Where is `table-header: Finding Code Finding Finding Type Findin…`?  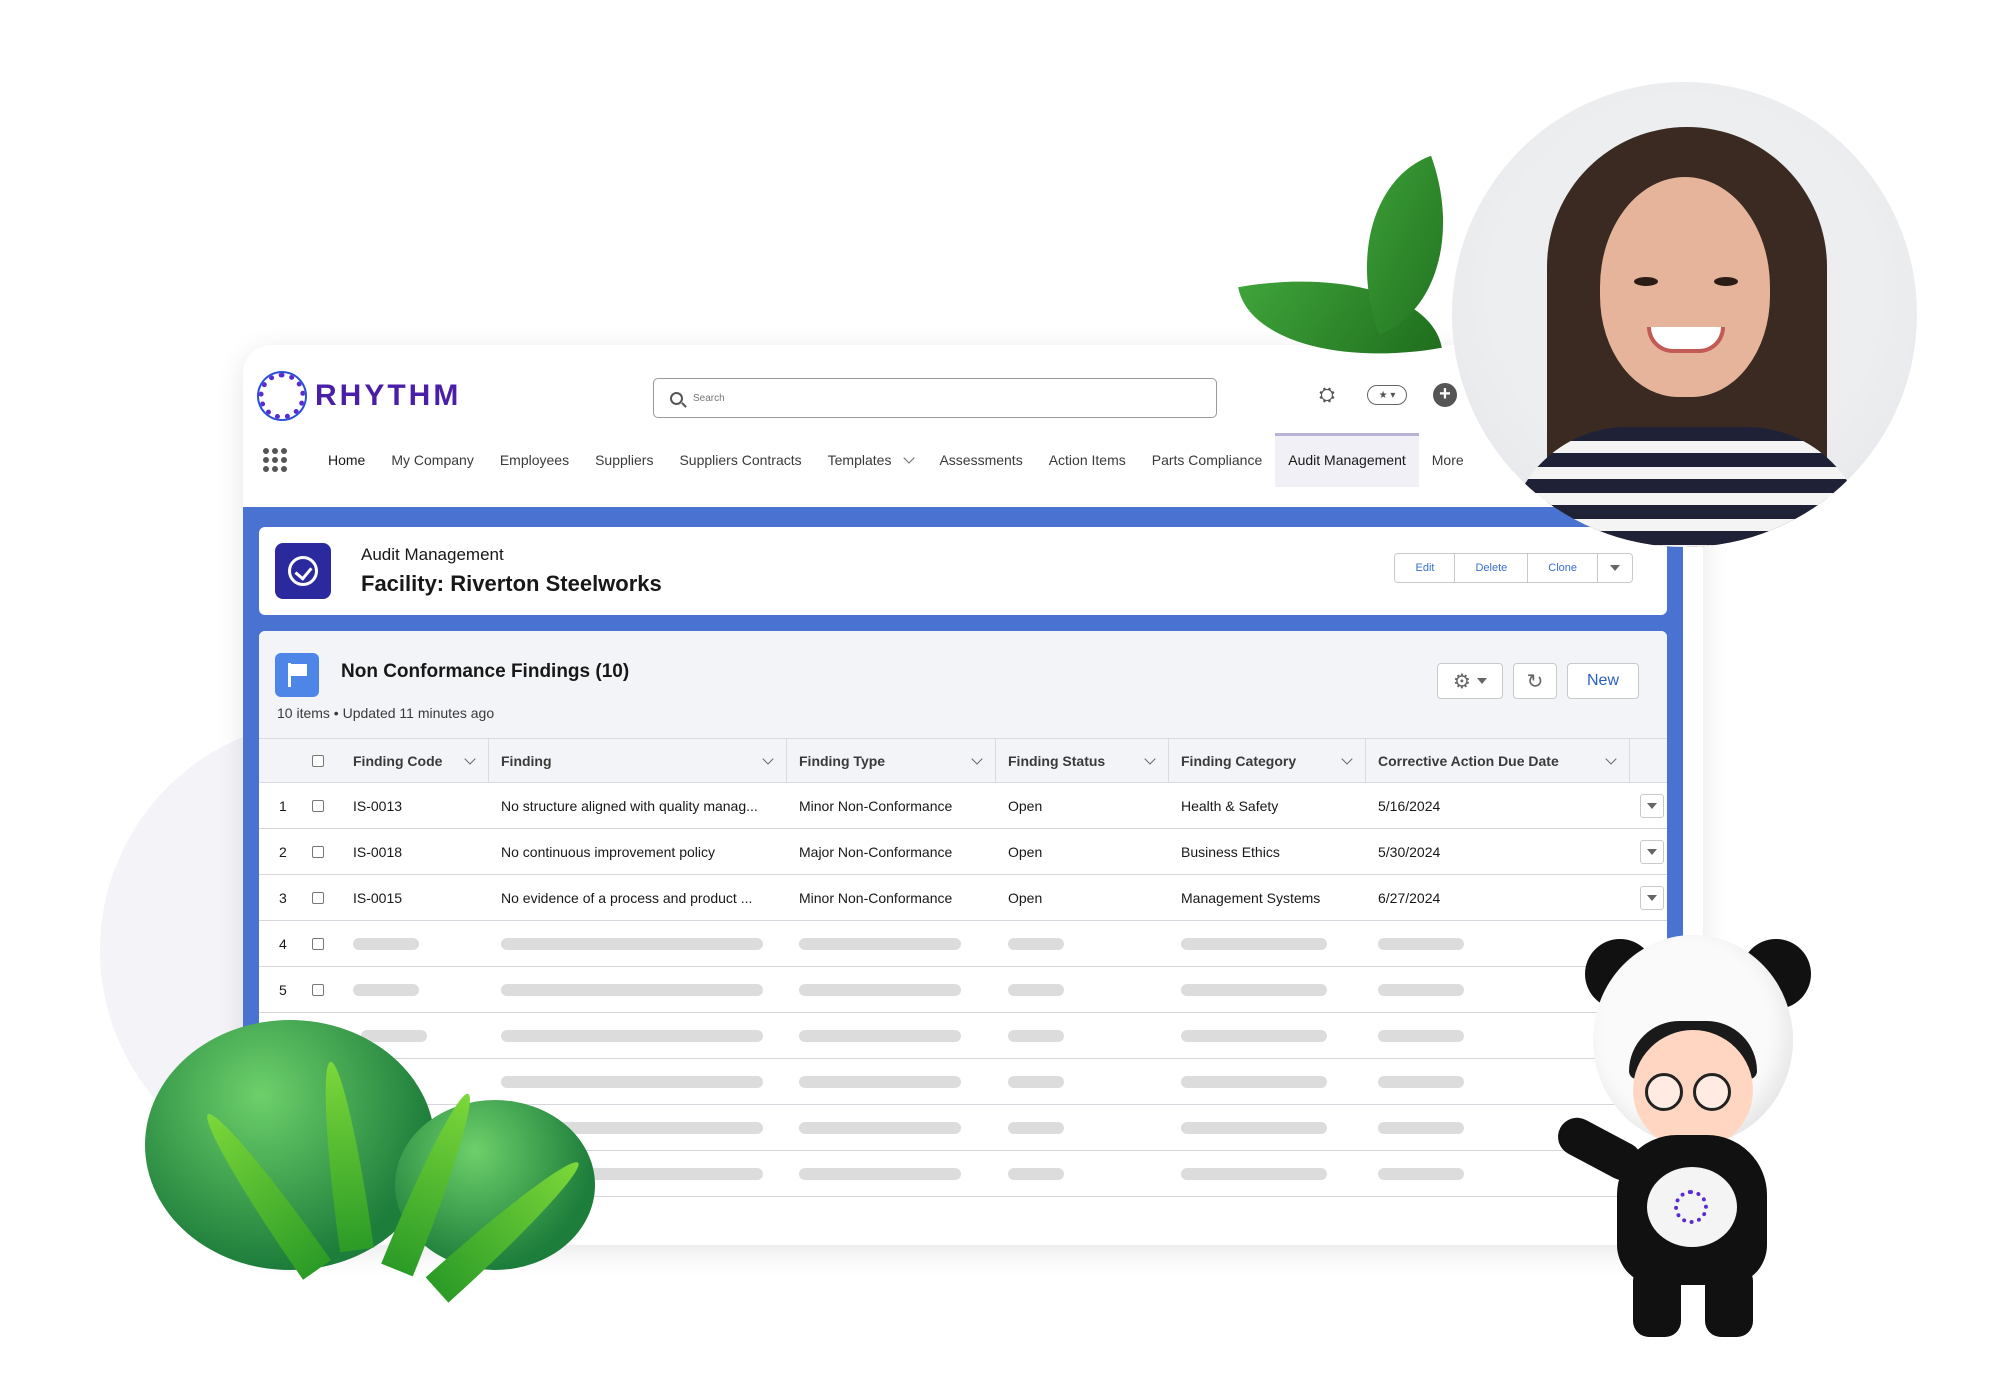 table-header: Finding Code Finding Finding Type Findin… is located at coordinates (963, 761).